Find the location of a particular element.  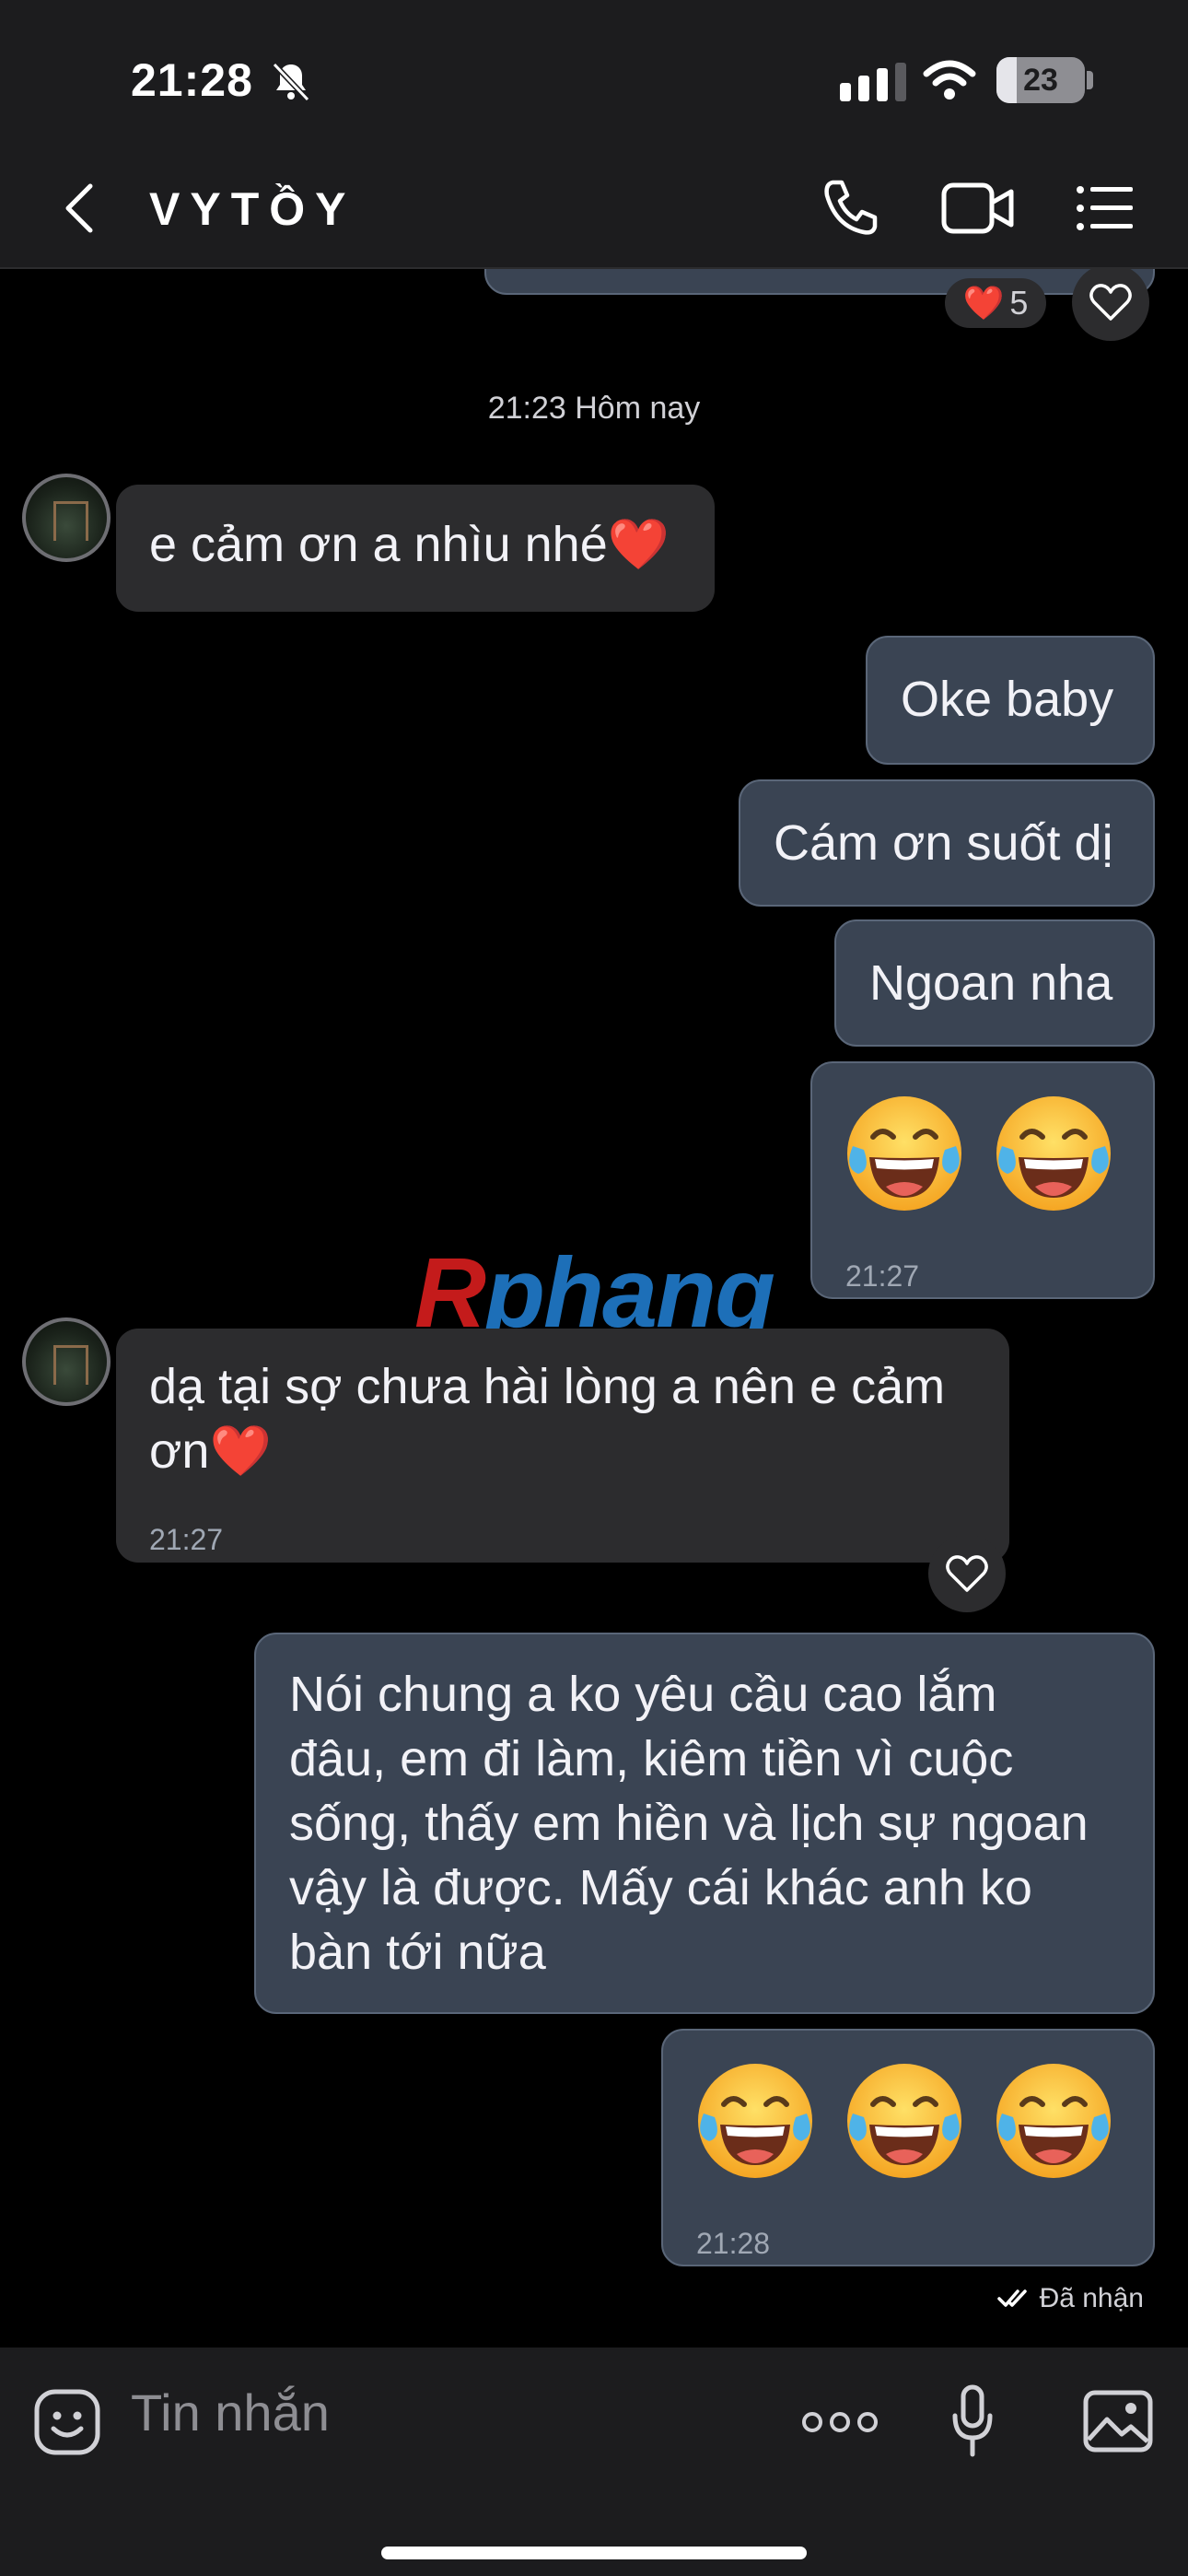

wifi-icon is located at coordinates (949, 80).